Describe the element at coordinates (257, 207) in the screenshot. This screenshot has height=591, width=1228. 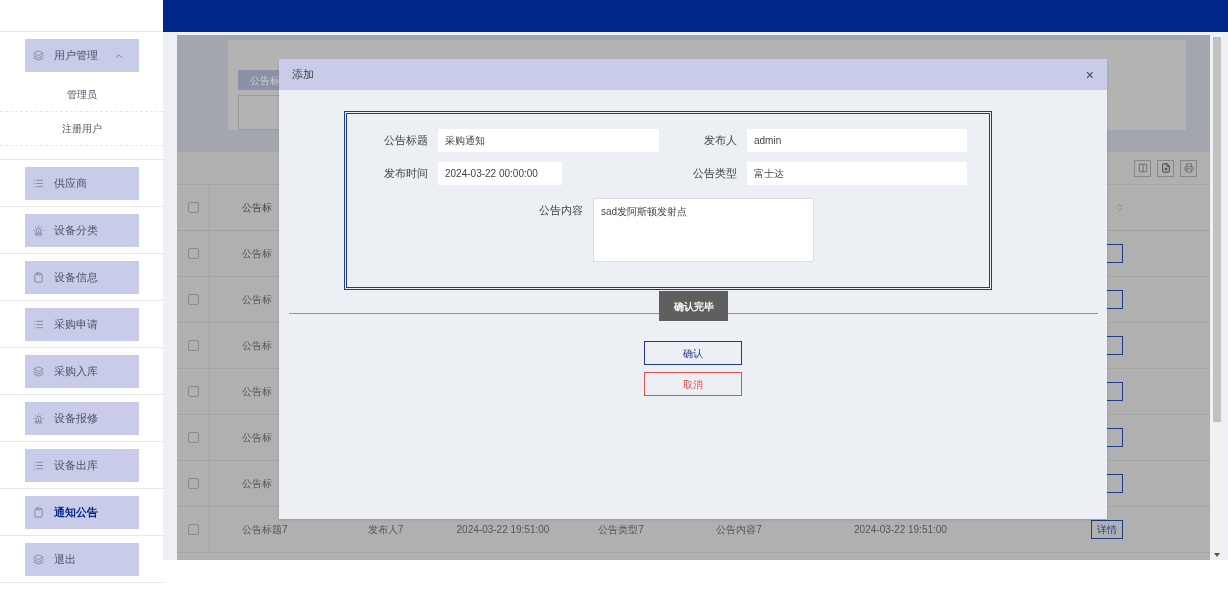
I see `column-header: 公告标` at that location.